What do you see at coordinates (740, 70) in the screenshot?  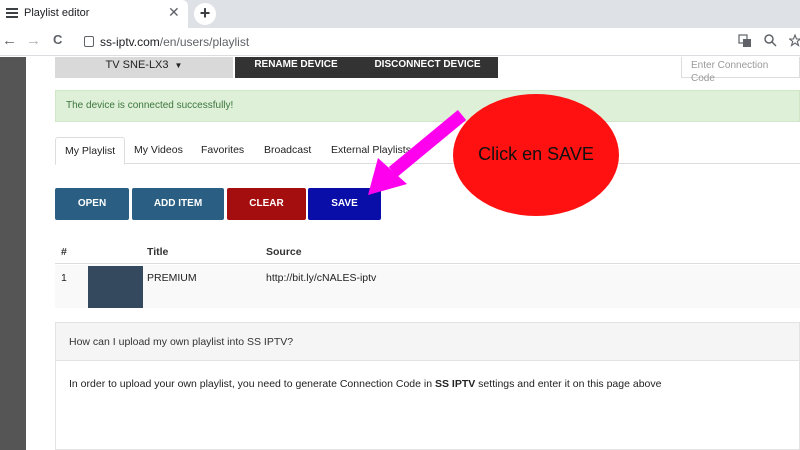 I see `connection-code-input: Enter Connection Code` at bounding box center [740, 70].